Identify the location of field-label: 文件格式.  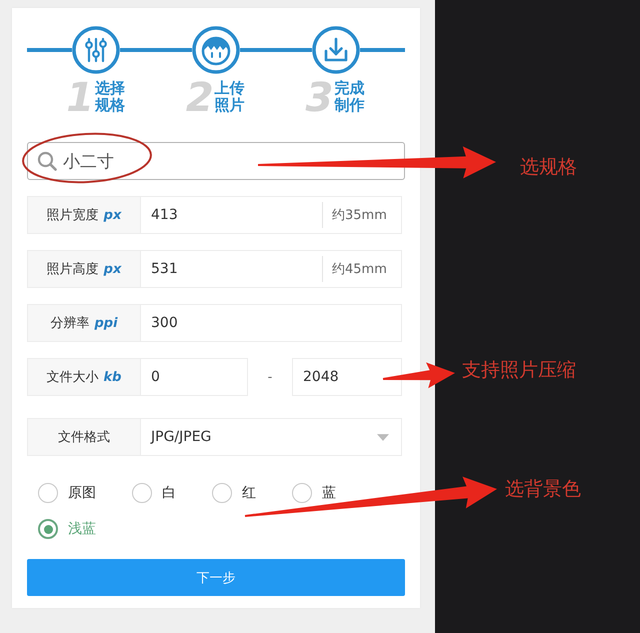
(84, 437).